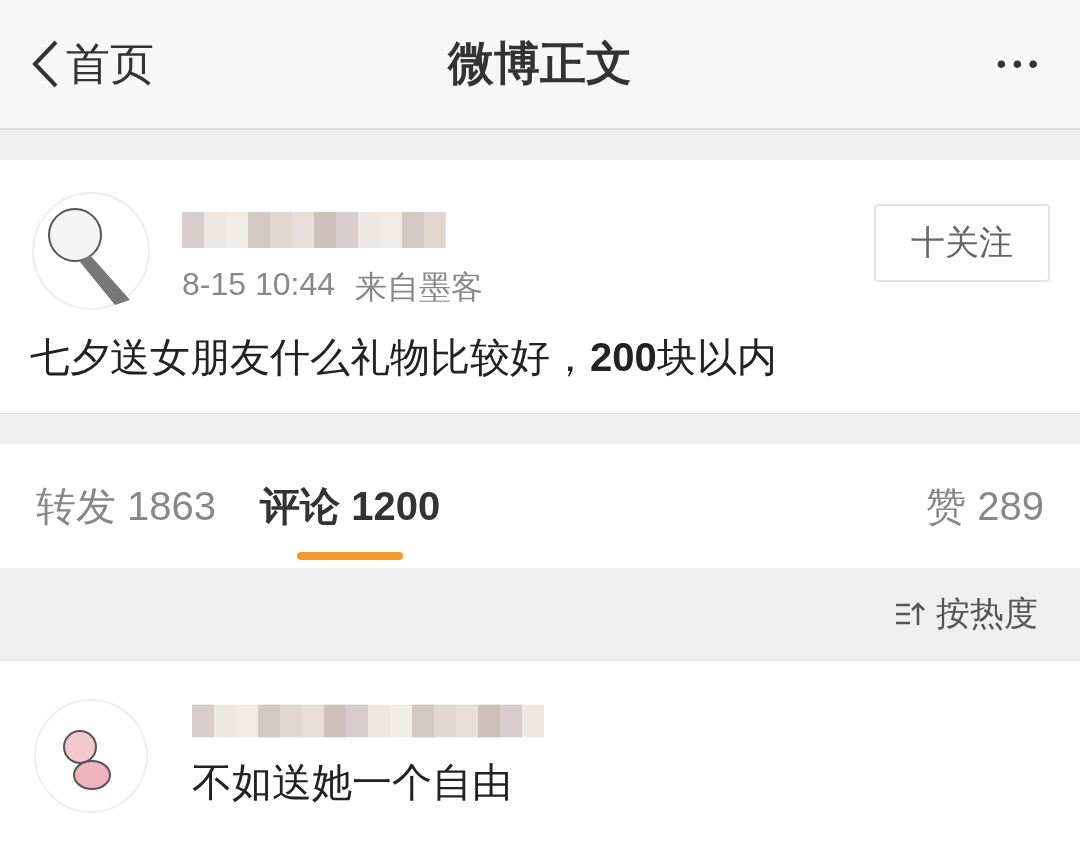 This screenshot has height=867, width=1080. I want to click on more-button: •••, so click(1020, 64).